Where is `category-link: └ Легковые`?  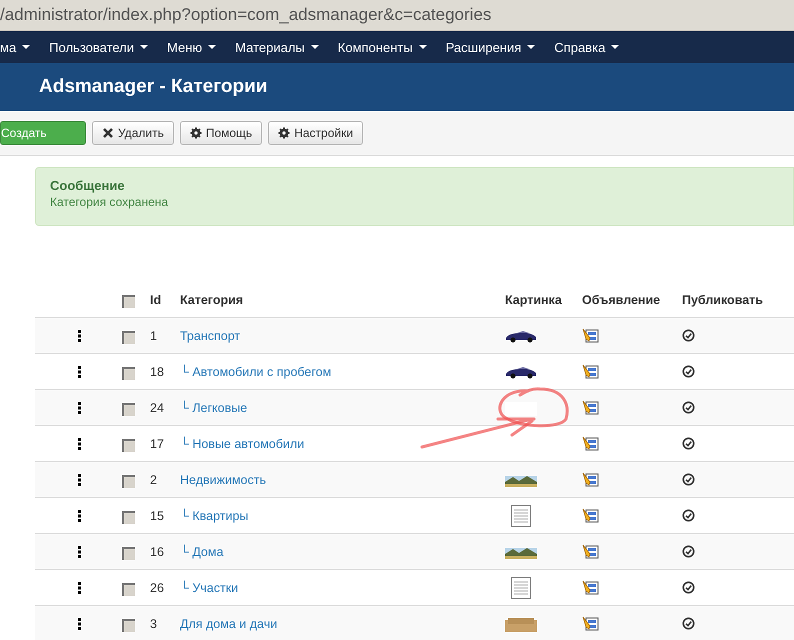
category-link: └ Легковые is located at coordinates (214, 407).